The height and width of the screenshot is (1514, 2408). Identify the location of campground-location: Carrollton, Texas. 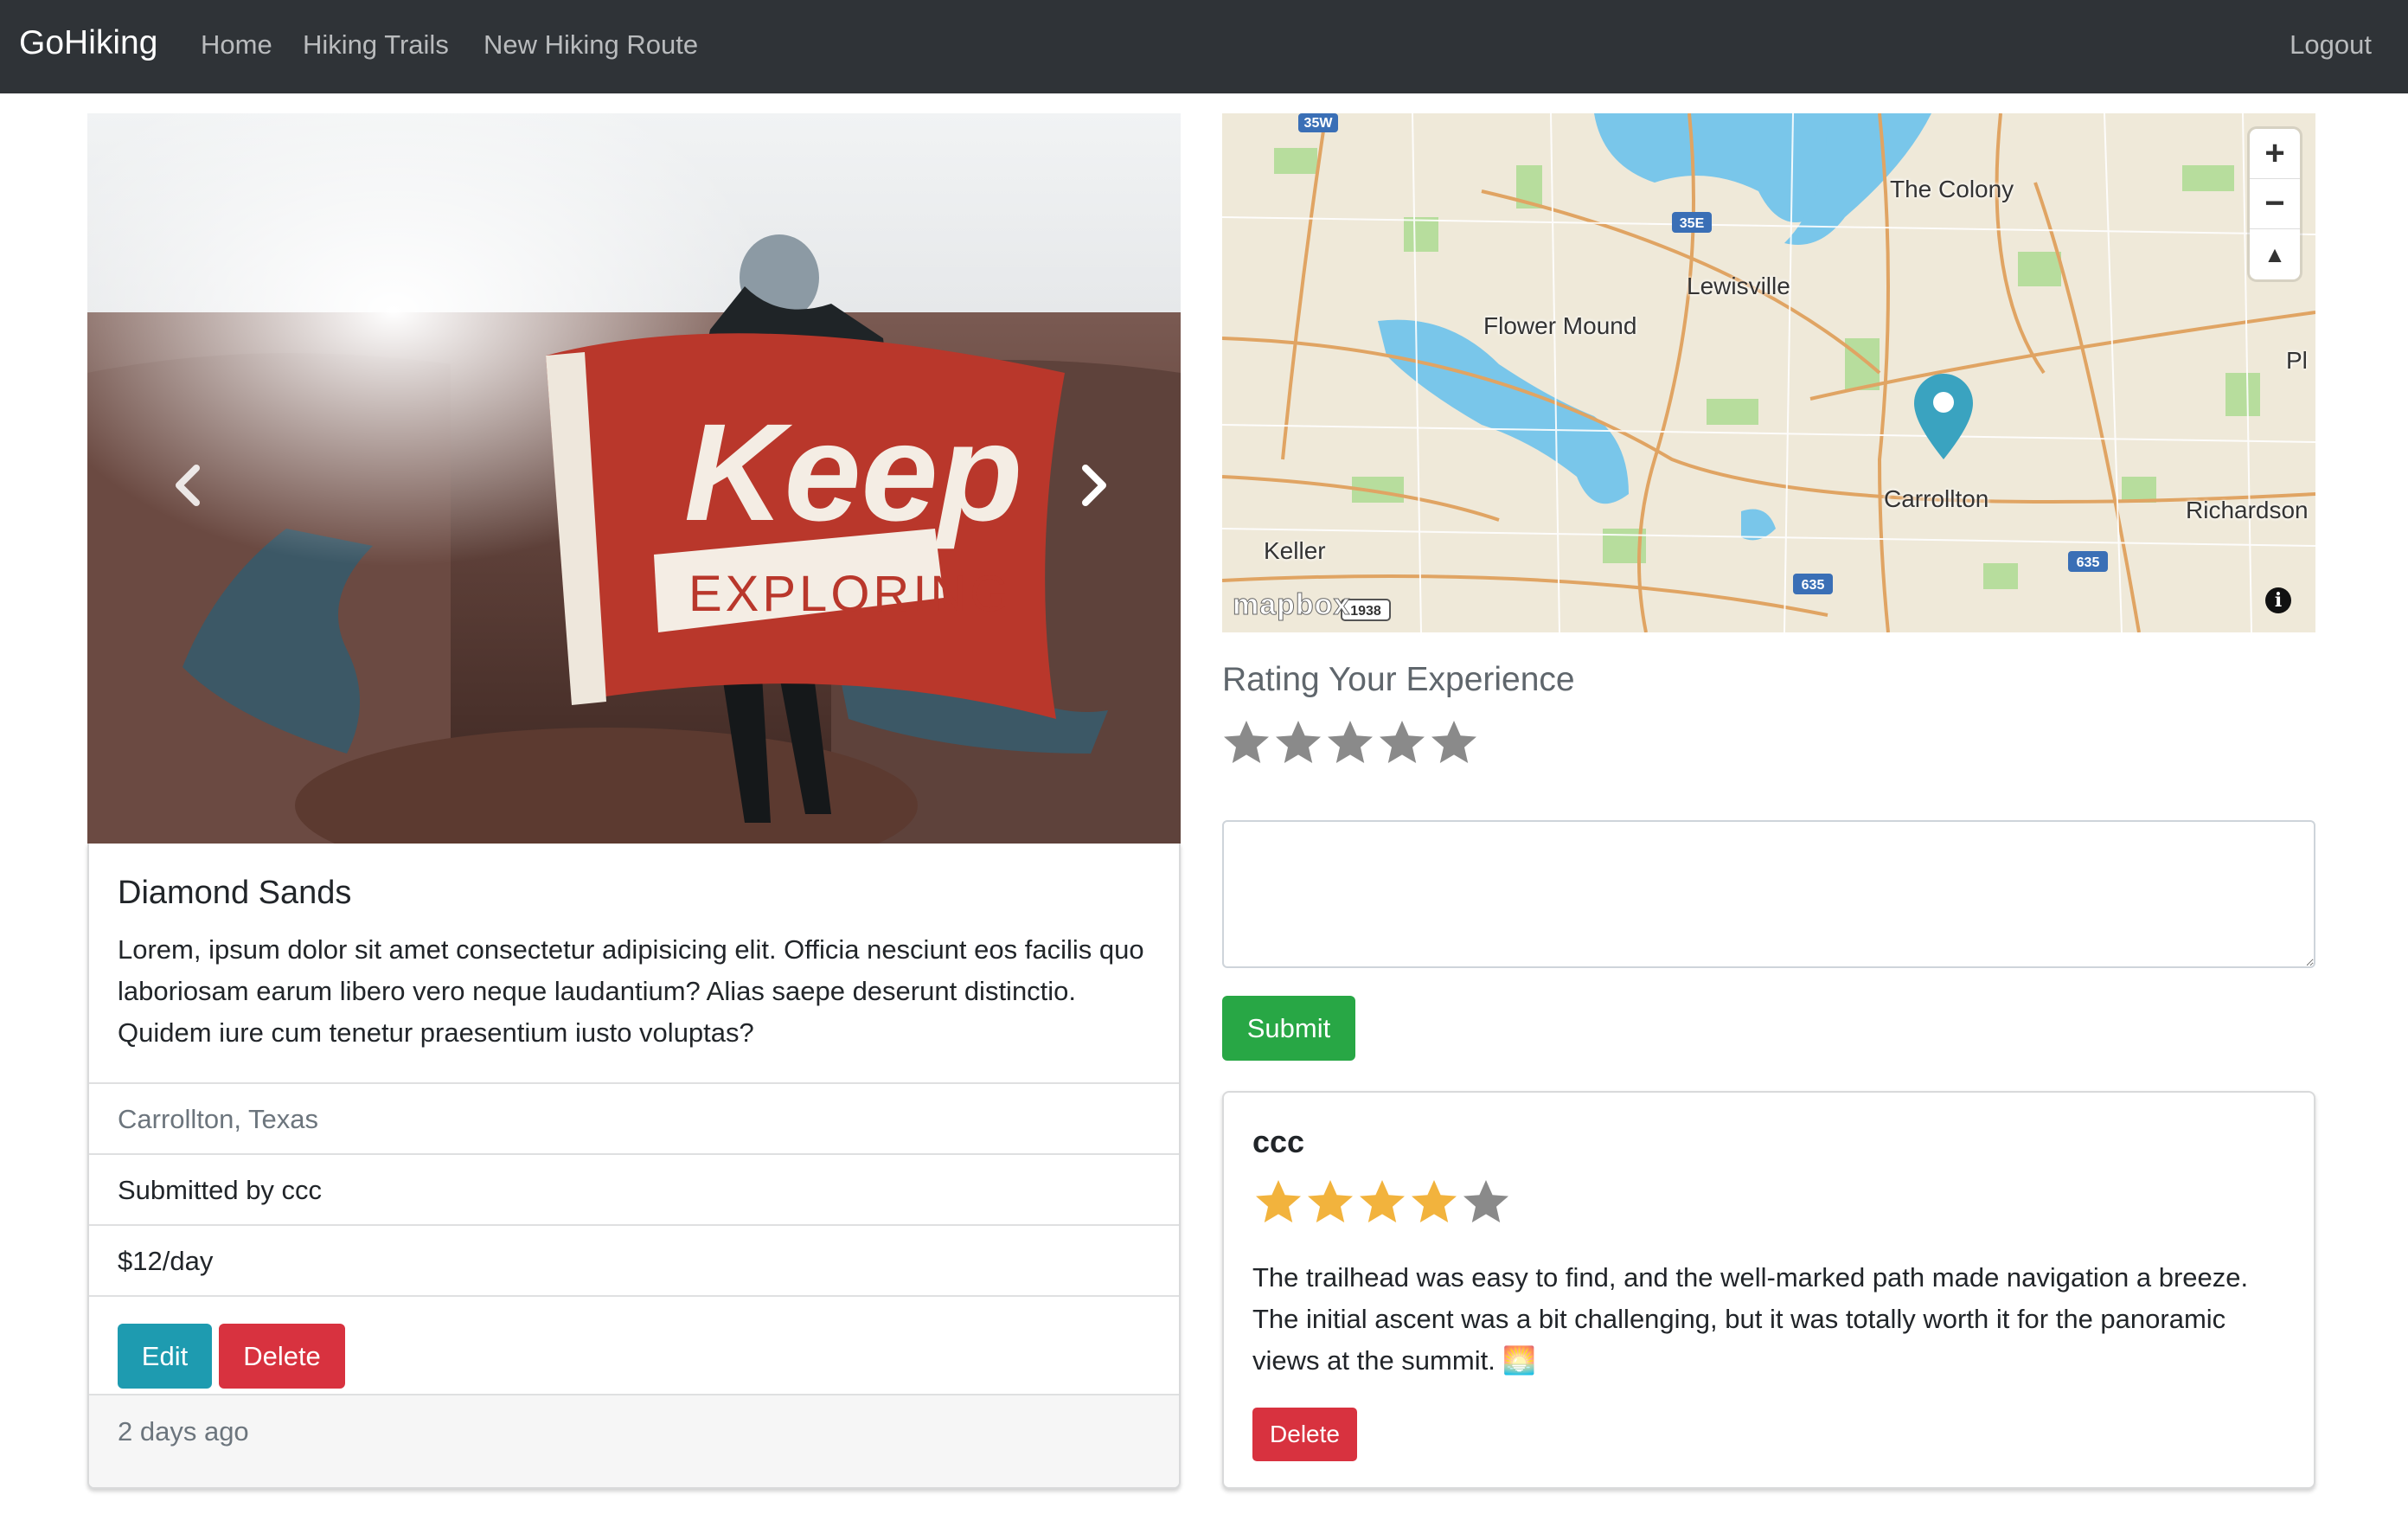
(634, 1117).